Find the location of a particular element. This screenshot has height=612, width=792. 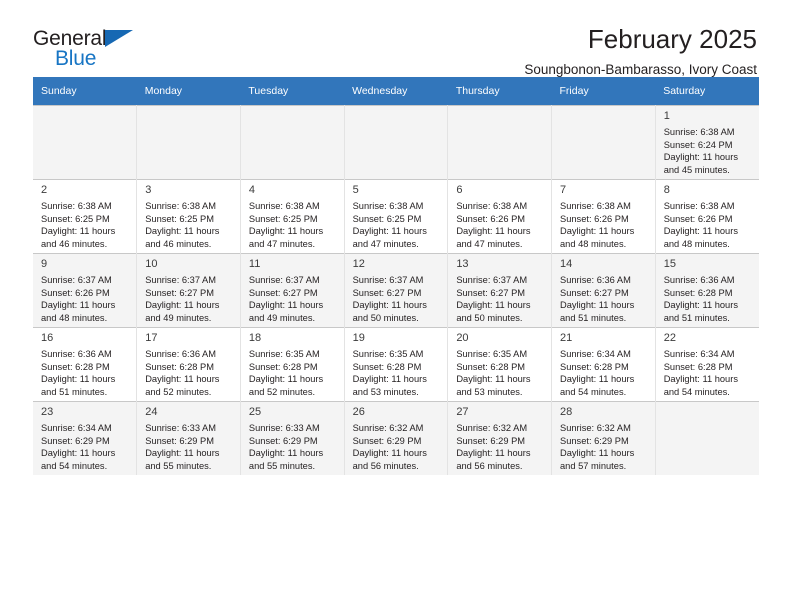

sunrise-text: Sunrise: 6:34 AM is located at coordinates (76, 428).